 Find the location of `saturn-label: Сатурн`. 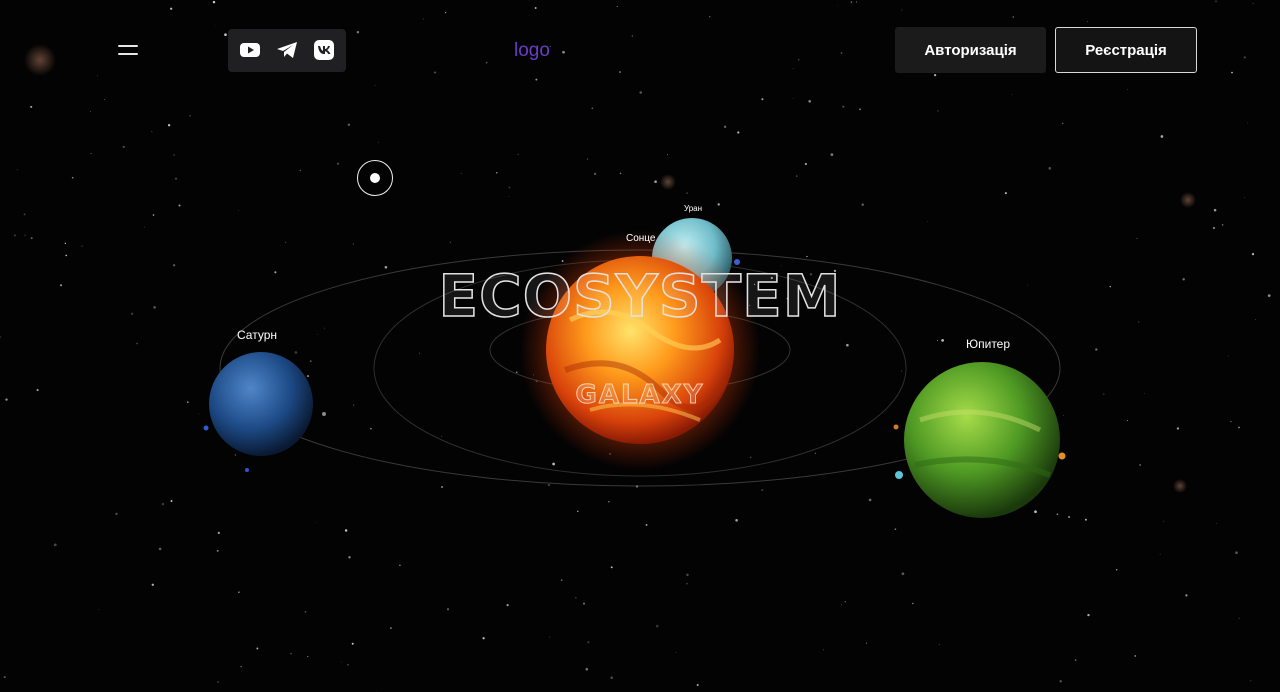

saturn-label: Сатурн is located at coordinates (257, 335).